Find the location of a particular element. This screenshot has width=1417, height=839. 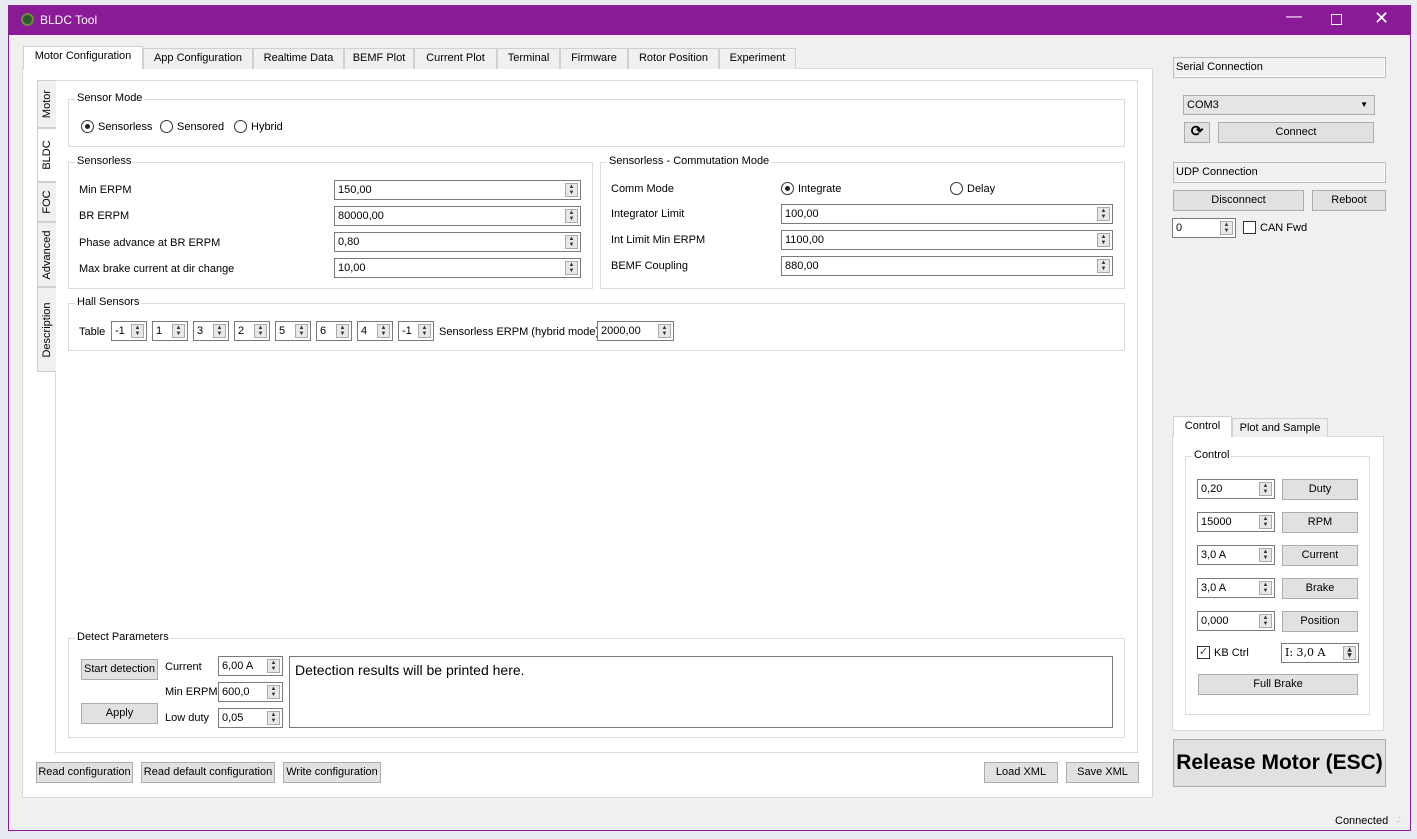

tab-motor-configuration: Motor Configuration is located at coordinates (83, 57).